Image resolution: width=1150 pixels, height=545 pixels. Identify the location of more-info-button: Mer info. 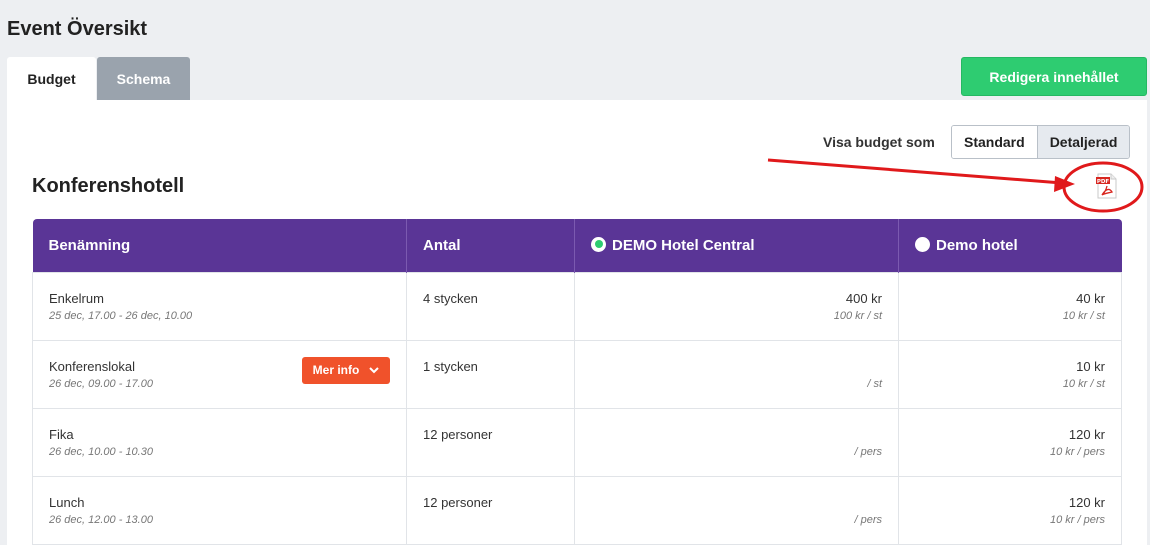
(346, 370).